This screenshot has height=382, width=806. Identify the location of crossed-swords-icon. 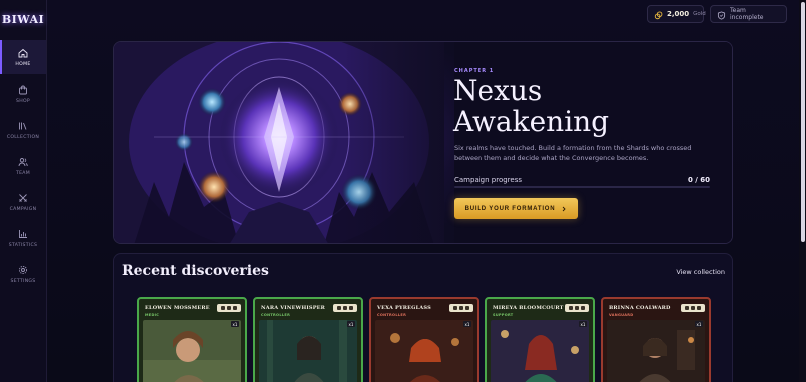
(23, 198).